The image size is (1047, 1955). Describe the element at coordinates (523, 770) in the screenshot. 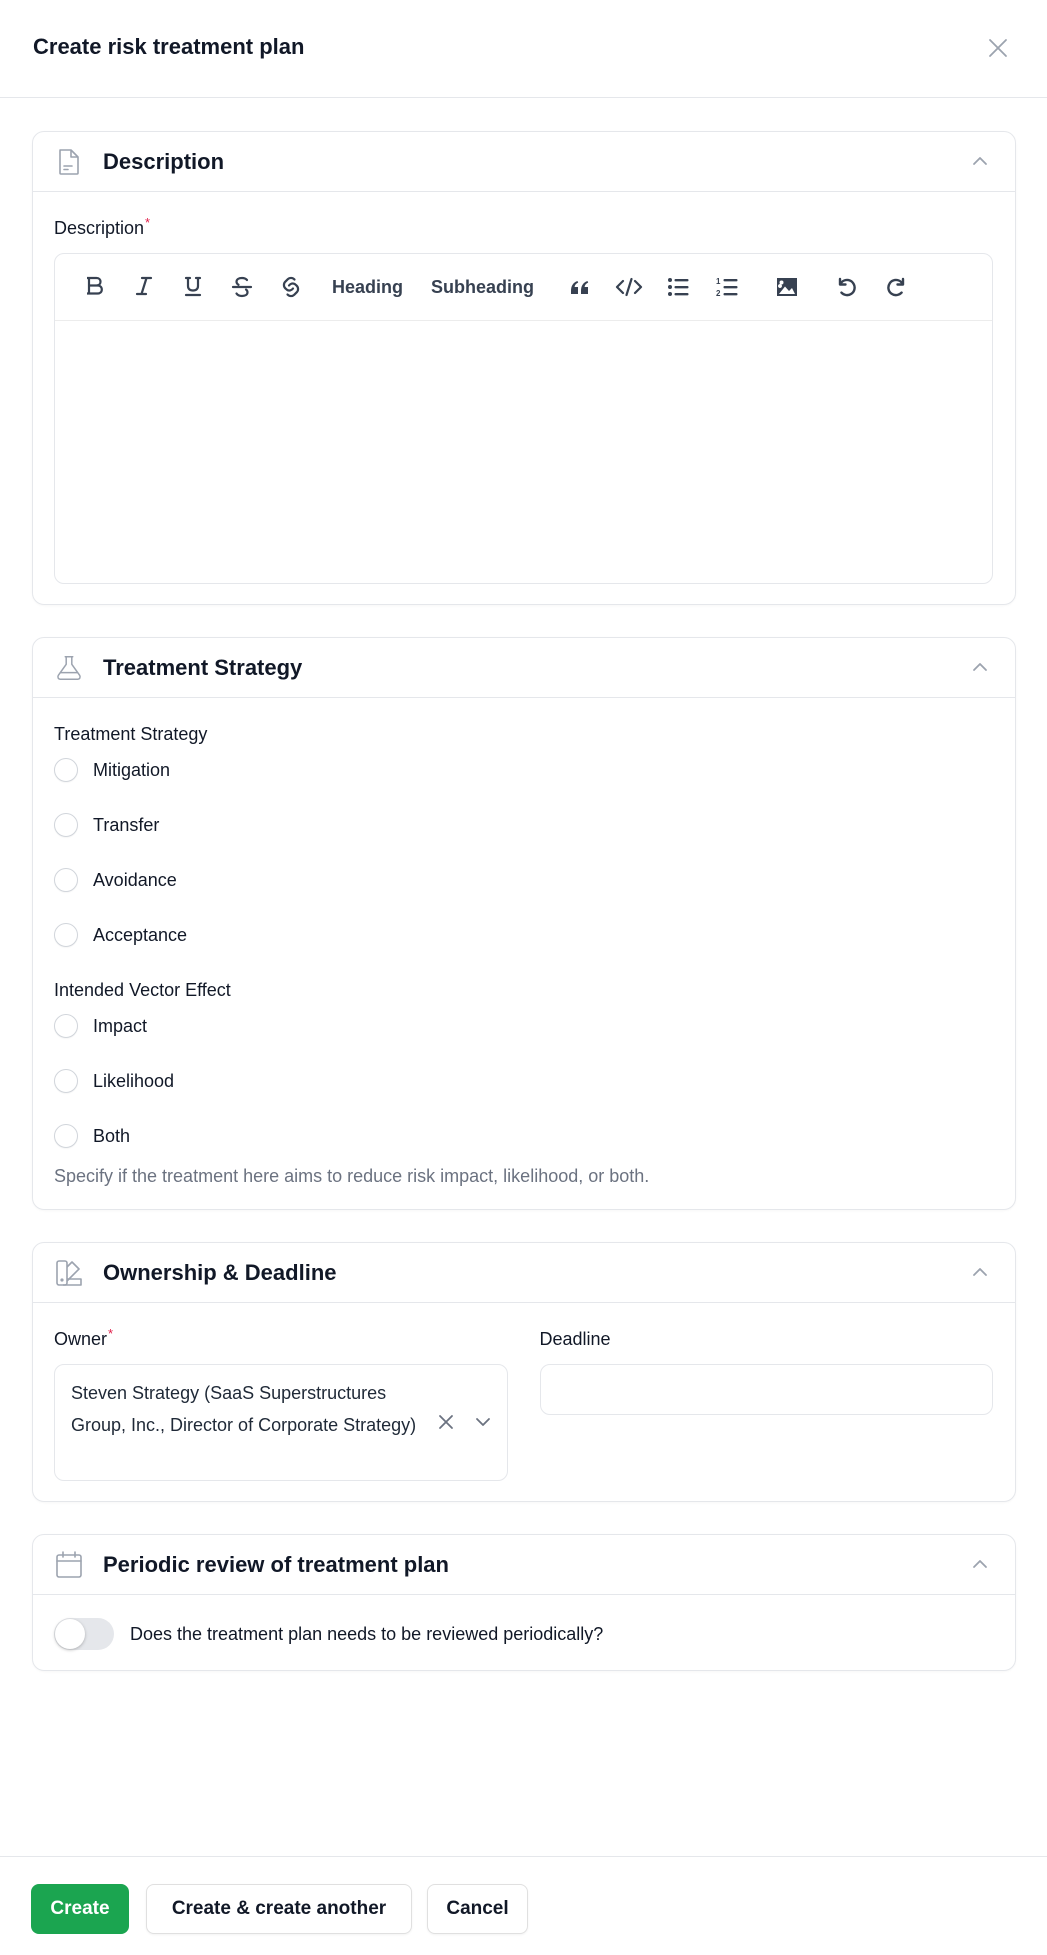

I see `radio-option-mitigation: Mitigation` at that location.